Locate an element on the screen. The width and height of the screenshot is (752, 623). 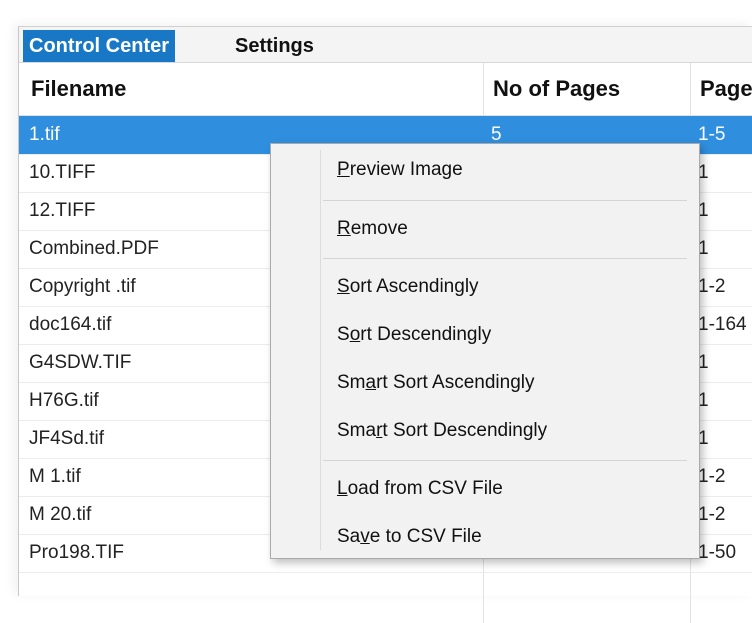
menu-item-label-end: e to CSV File is located at coordinates (425, 536).